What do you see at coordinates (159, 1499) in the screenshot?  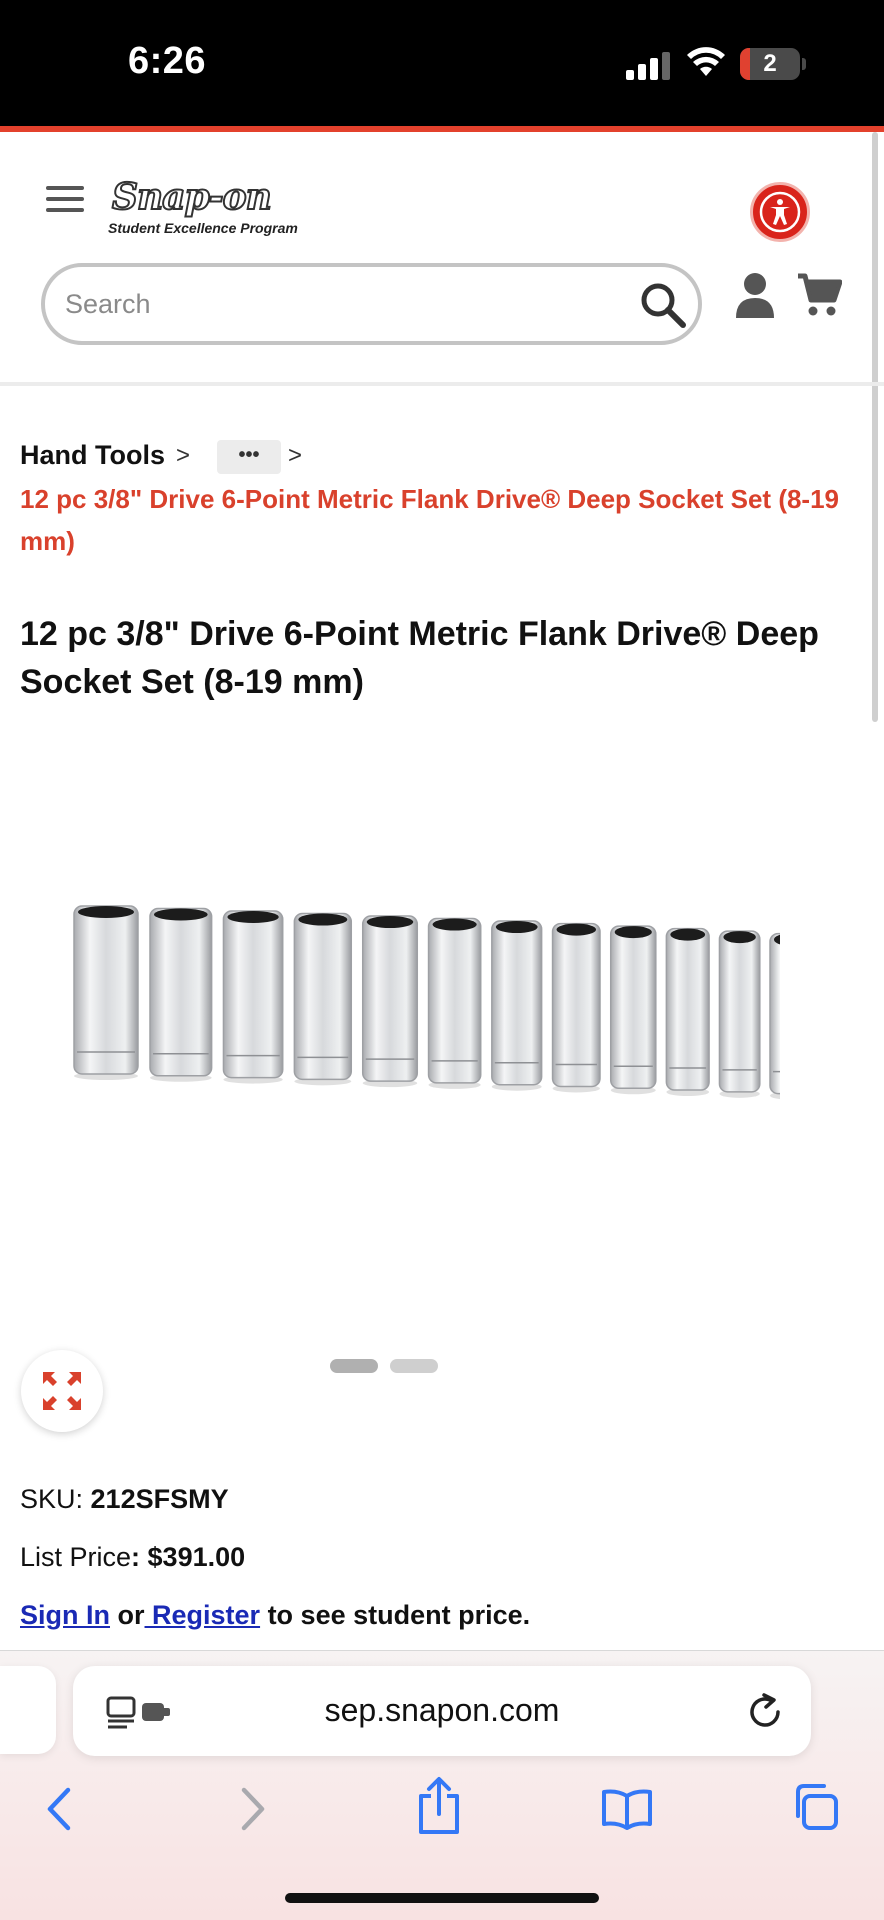 I see `sku-value: 212SFSMY` at bounding box center [159, 1499].